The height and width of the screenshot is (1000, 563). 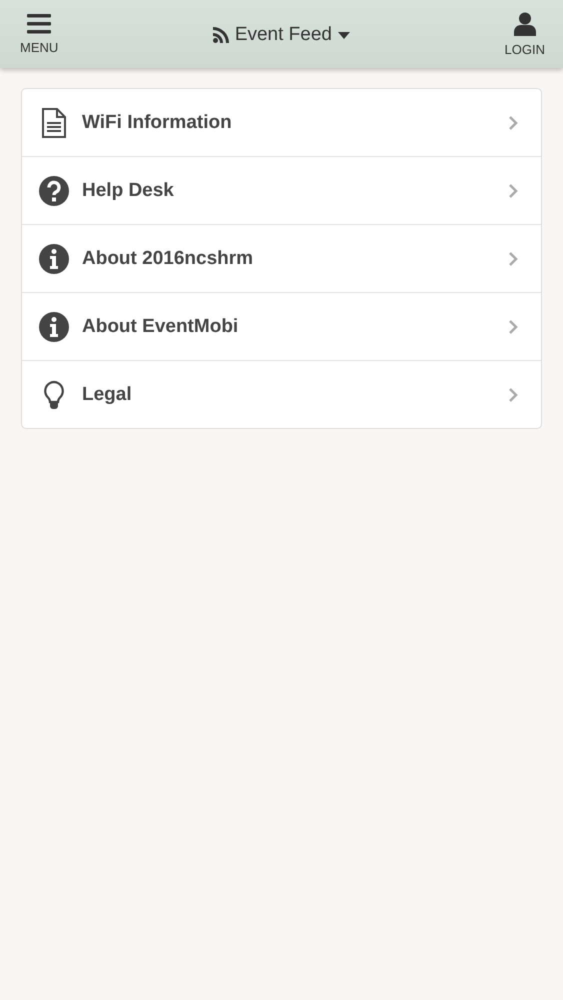 What do you see at coordinates (54, 190) in the screenshot?
I see `help-icon` at bounding box center [54, 190].